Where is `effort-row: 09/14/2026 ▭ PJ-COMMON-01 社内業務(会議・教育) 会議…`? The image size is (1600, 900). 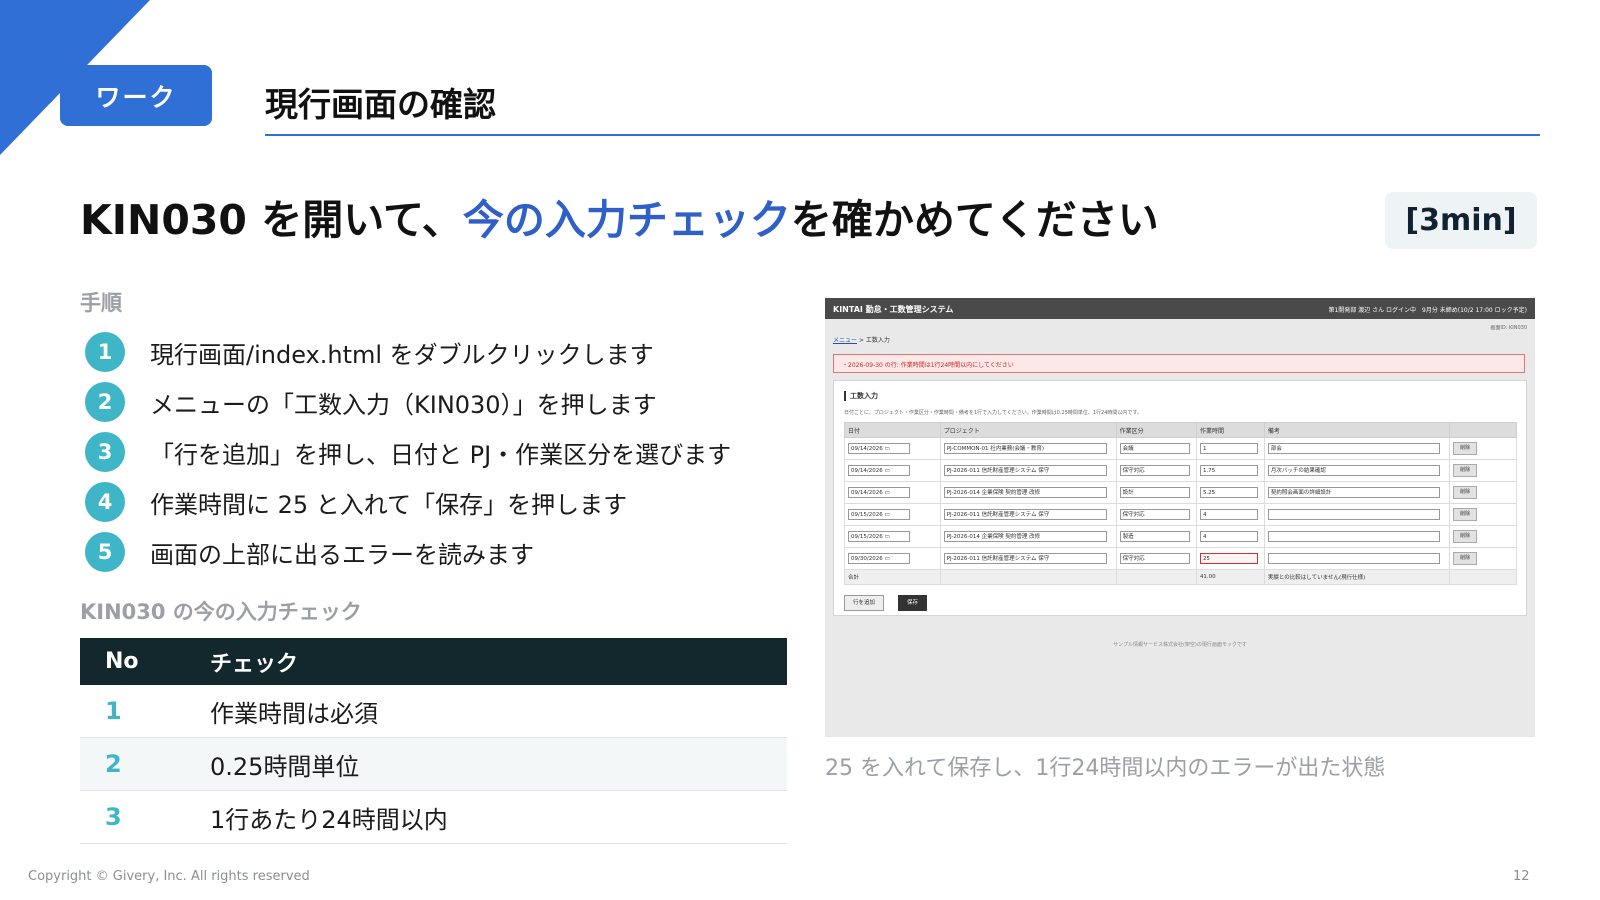
effort-row: 09/14/2026 ▭ PJ-COMMON-01 社内業務(会議・教育) 会議… is located at coordinates (1180, 448).